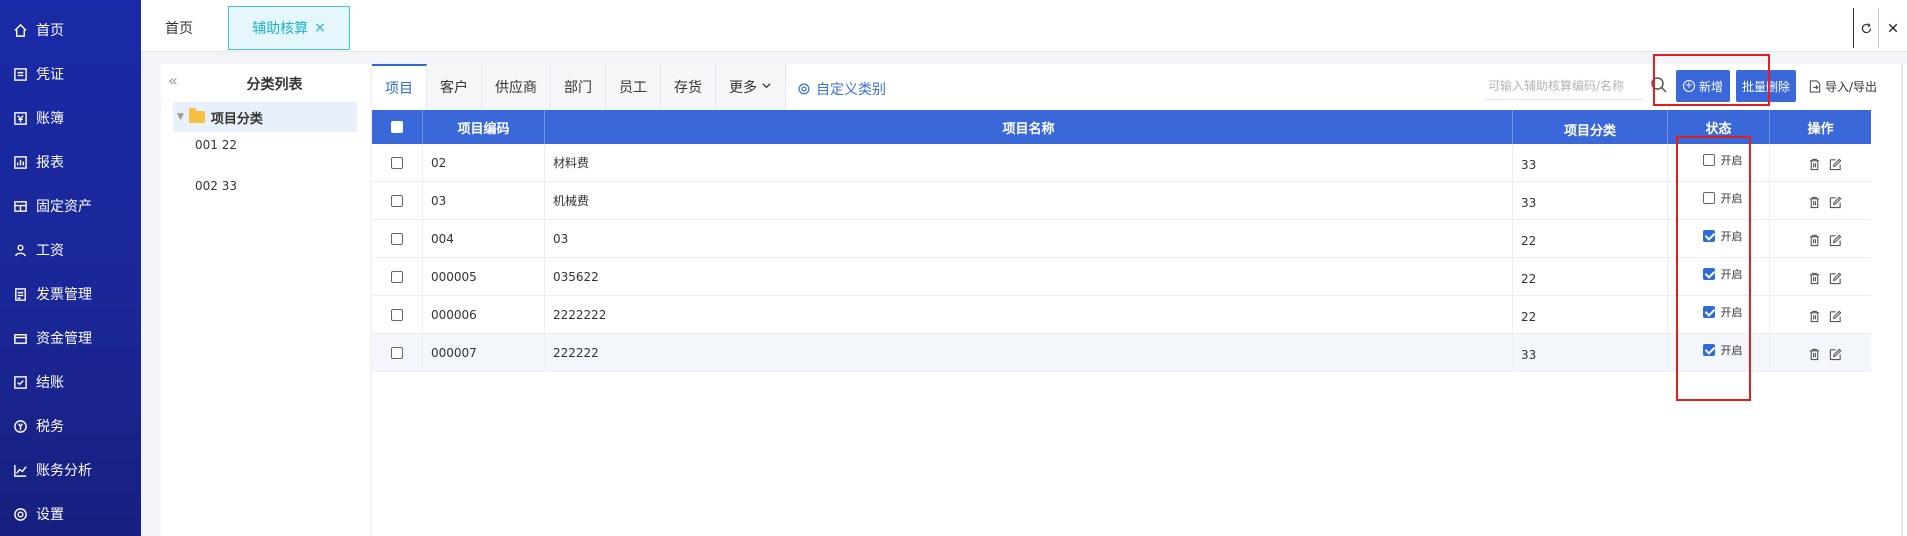 The width and height of the screenshot is (1907, 536). Describe the element at coordinates (397, 127) in the screenshot. I see `select-all-checkbox` at that location.